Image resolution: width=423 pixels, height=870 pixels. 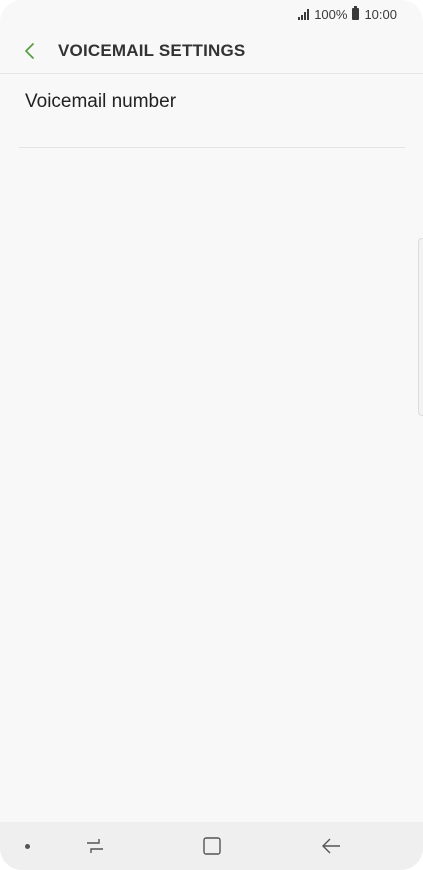 I want to click on app-bar: VOICEMAIL SETTINGS, so click(x=211, y=51).